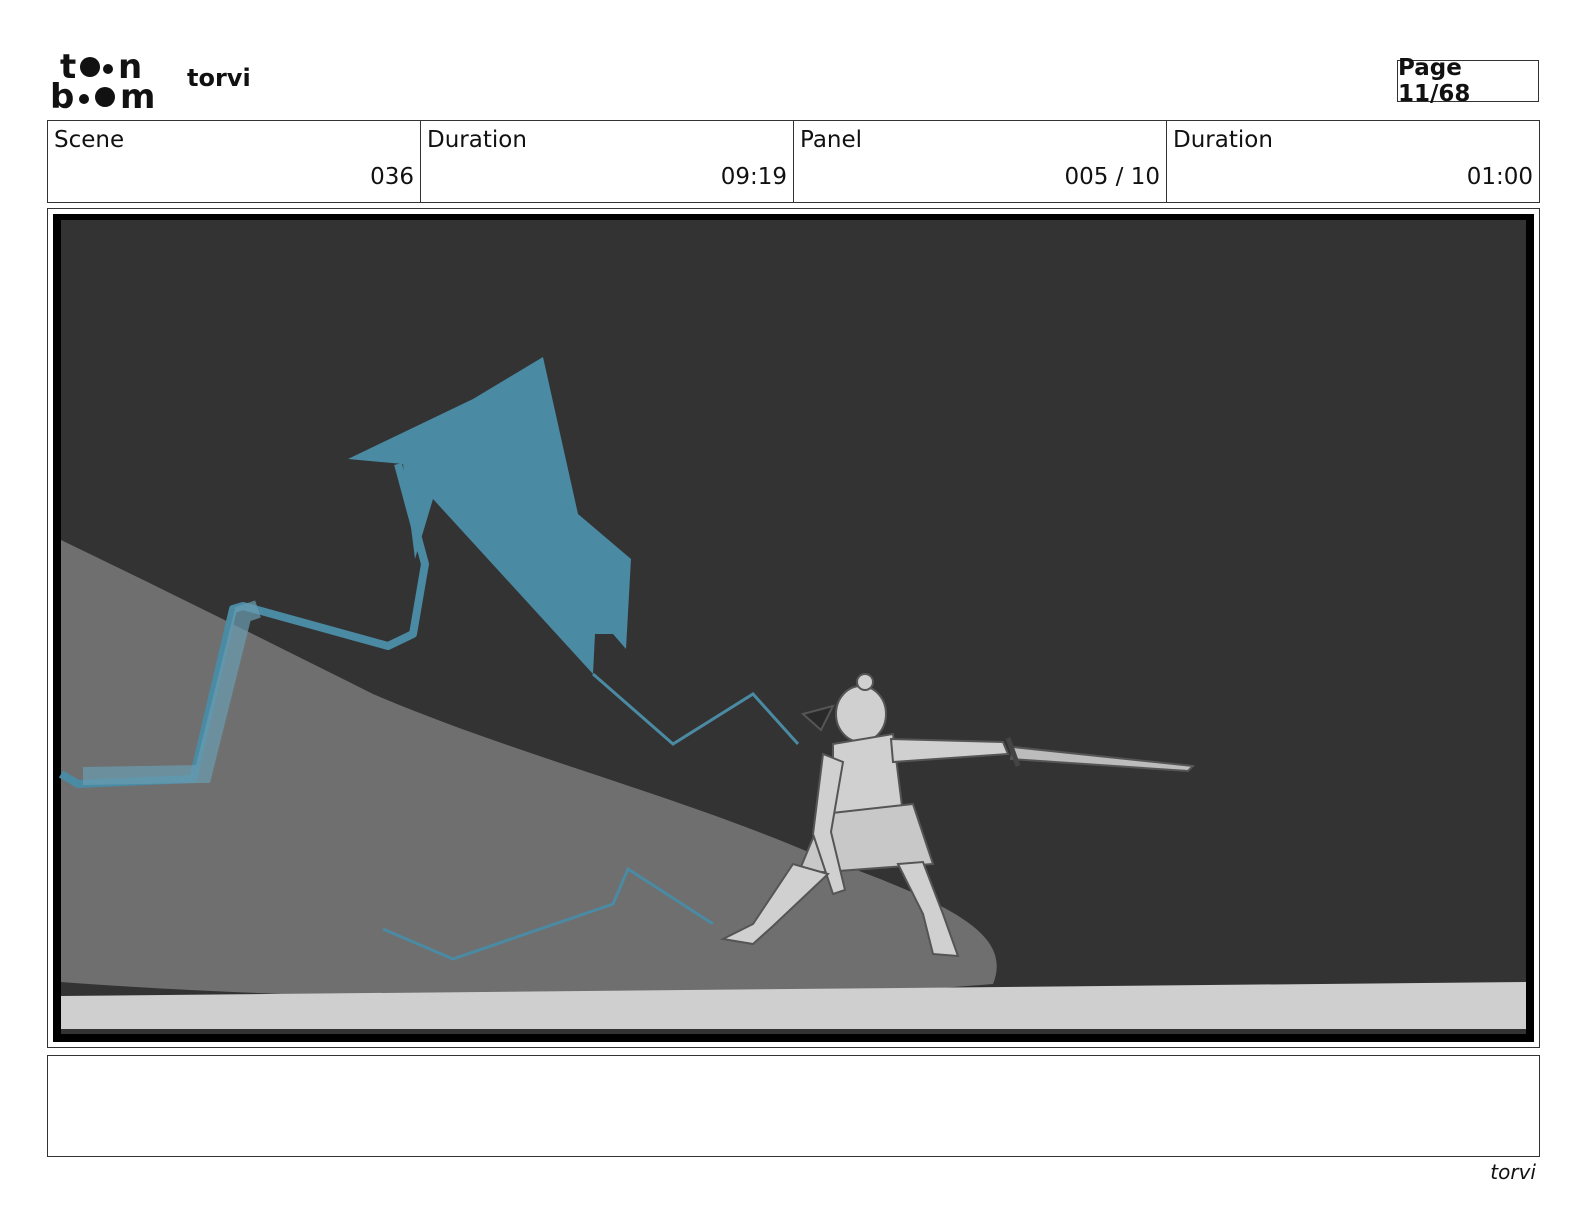 This screenshot has width=1584, height=1224. Describe the element at coordinates (1499, 177) in the screenshot. I see `panel-duration-value: 01:00` at that location.